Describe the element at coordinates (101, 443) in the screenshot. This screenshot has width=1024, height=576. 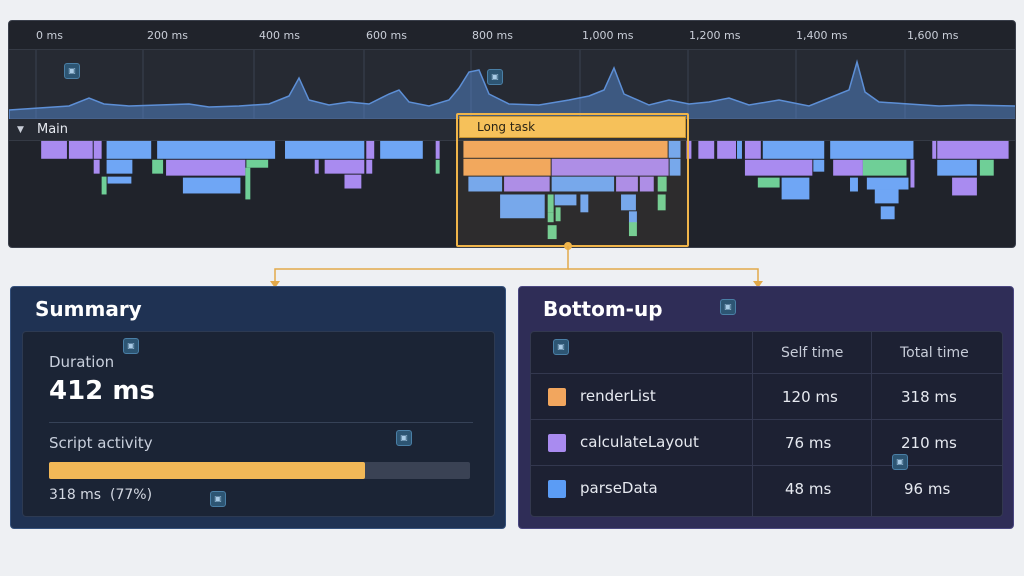
I see `script-activity-label: Script activity` at that location.